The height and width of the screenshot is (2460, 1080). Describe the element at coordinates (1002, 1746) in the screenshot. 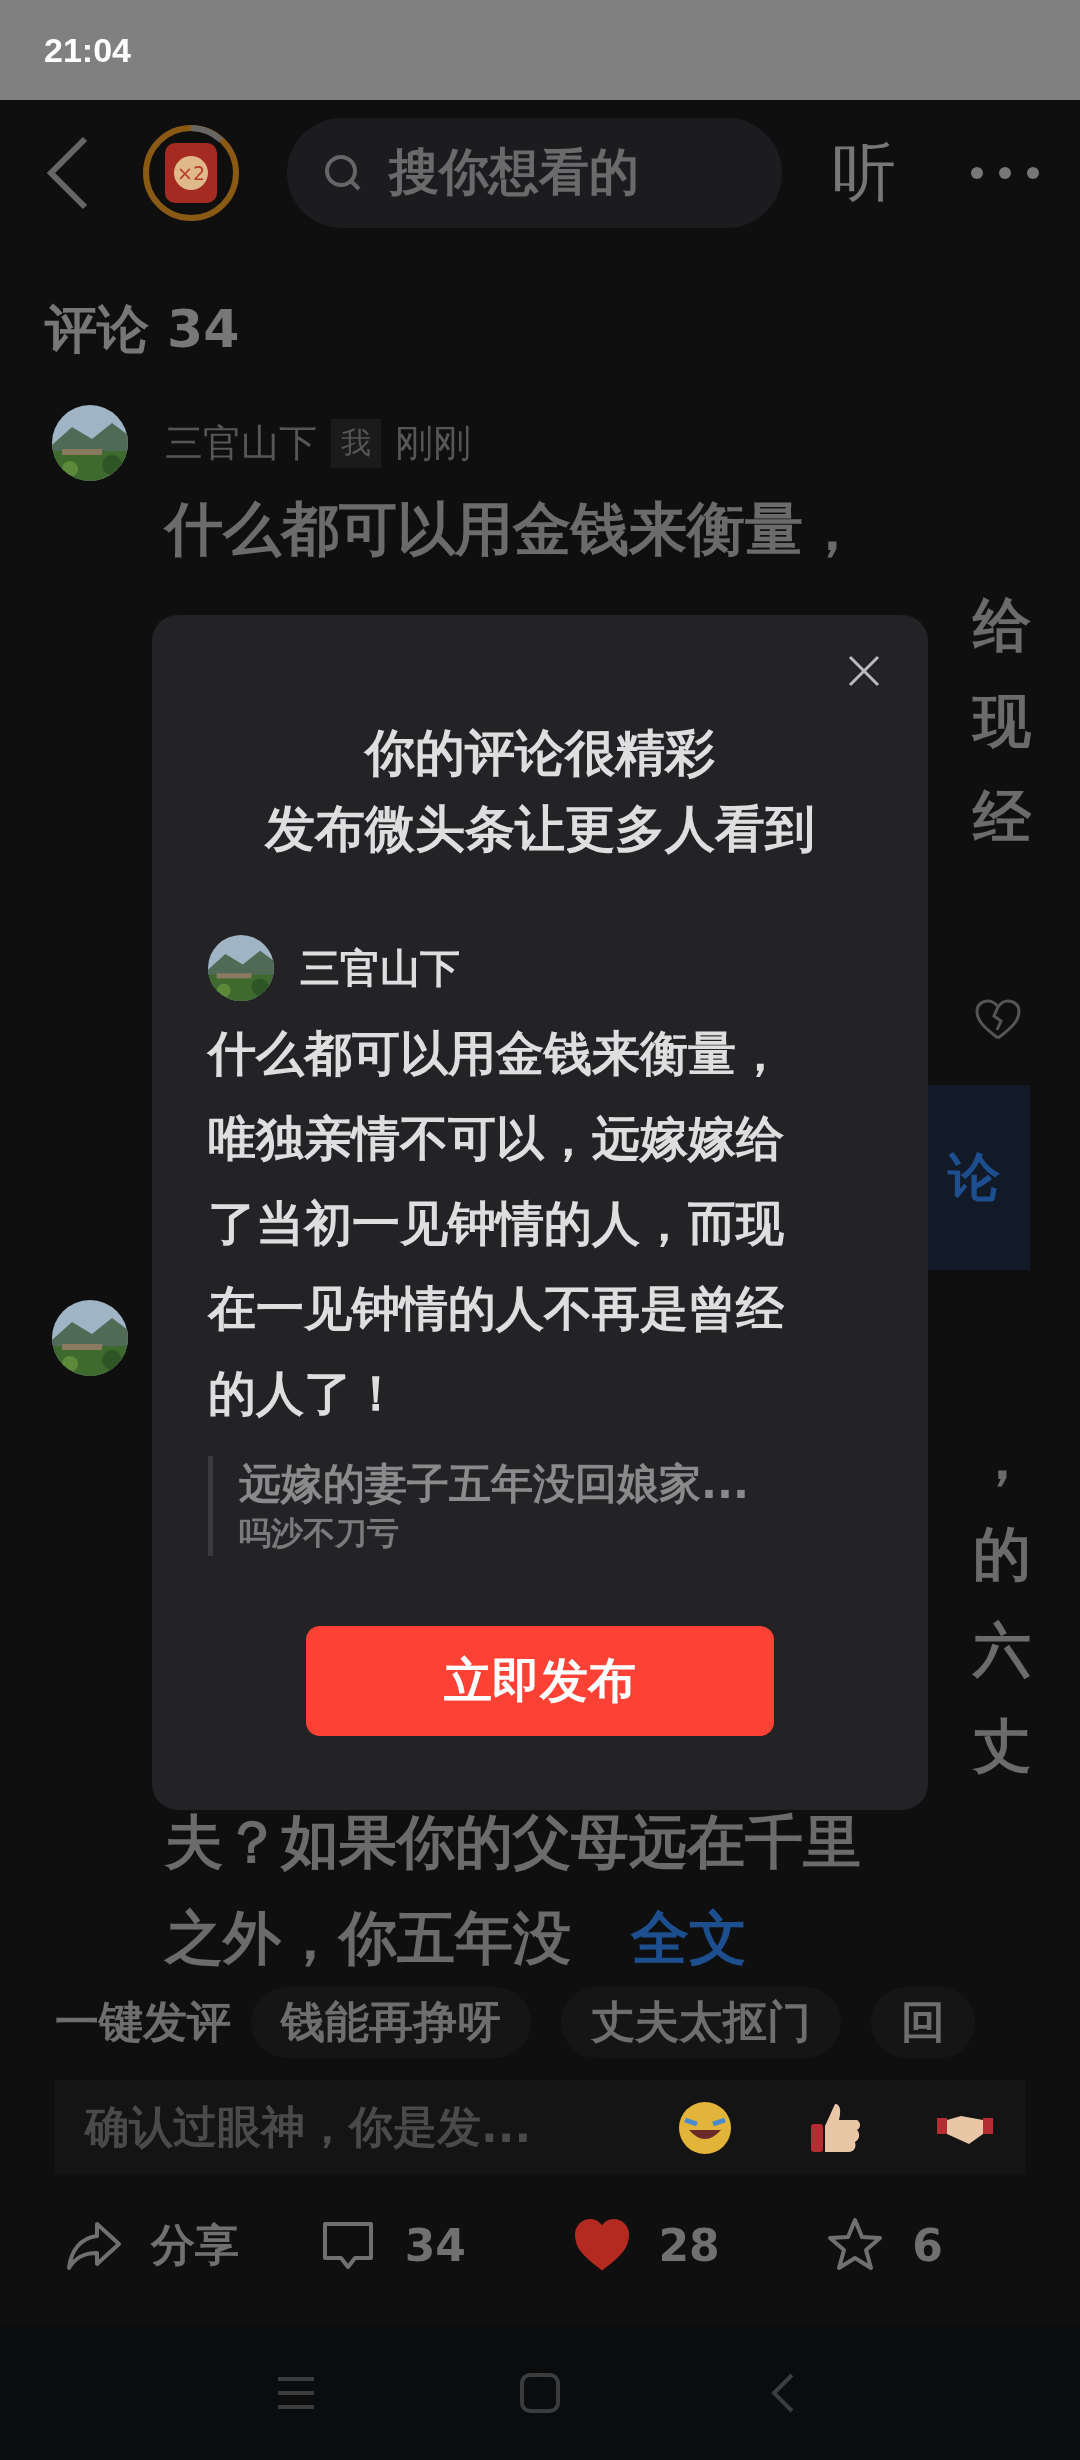

I see `comment-text: 丈` at that location.